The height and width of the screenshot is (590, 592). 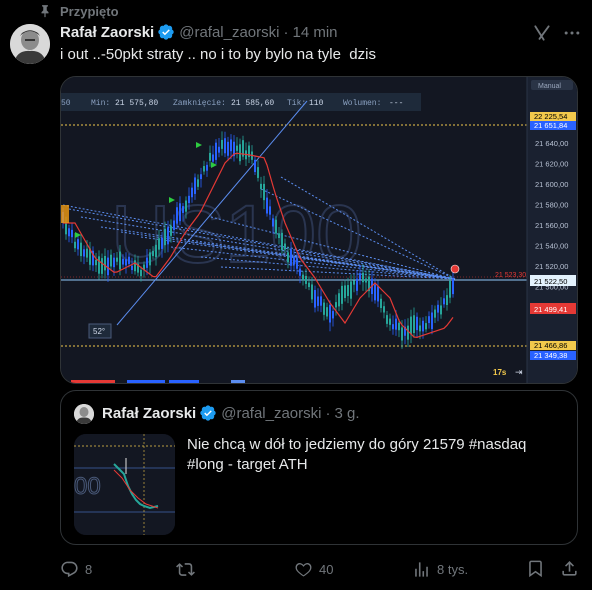 I want to click on quote-time: 3 g., so click(x=347, y=413).